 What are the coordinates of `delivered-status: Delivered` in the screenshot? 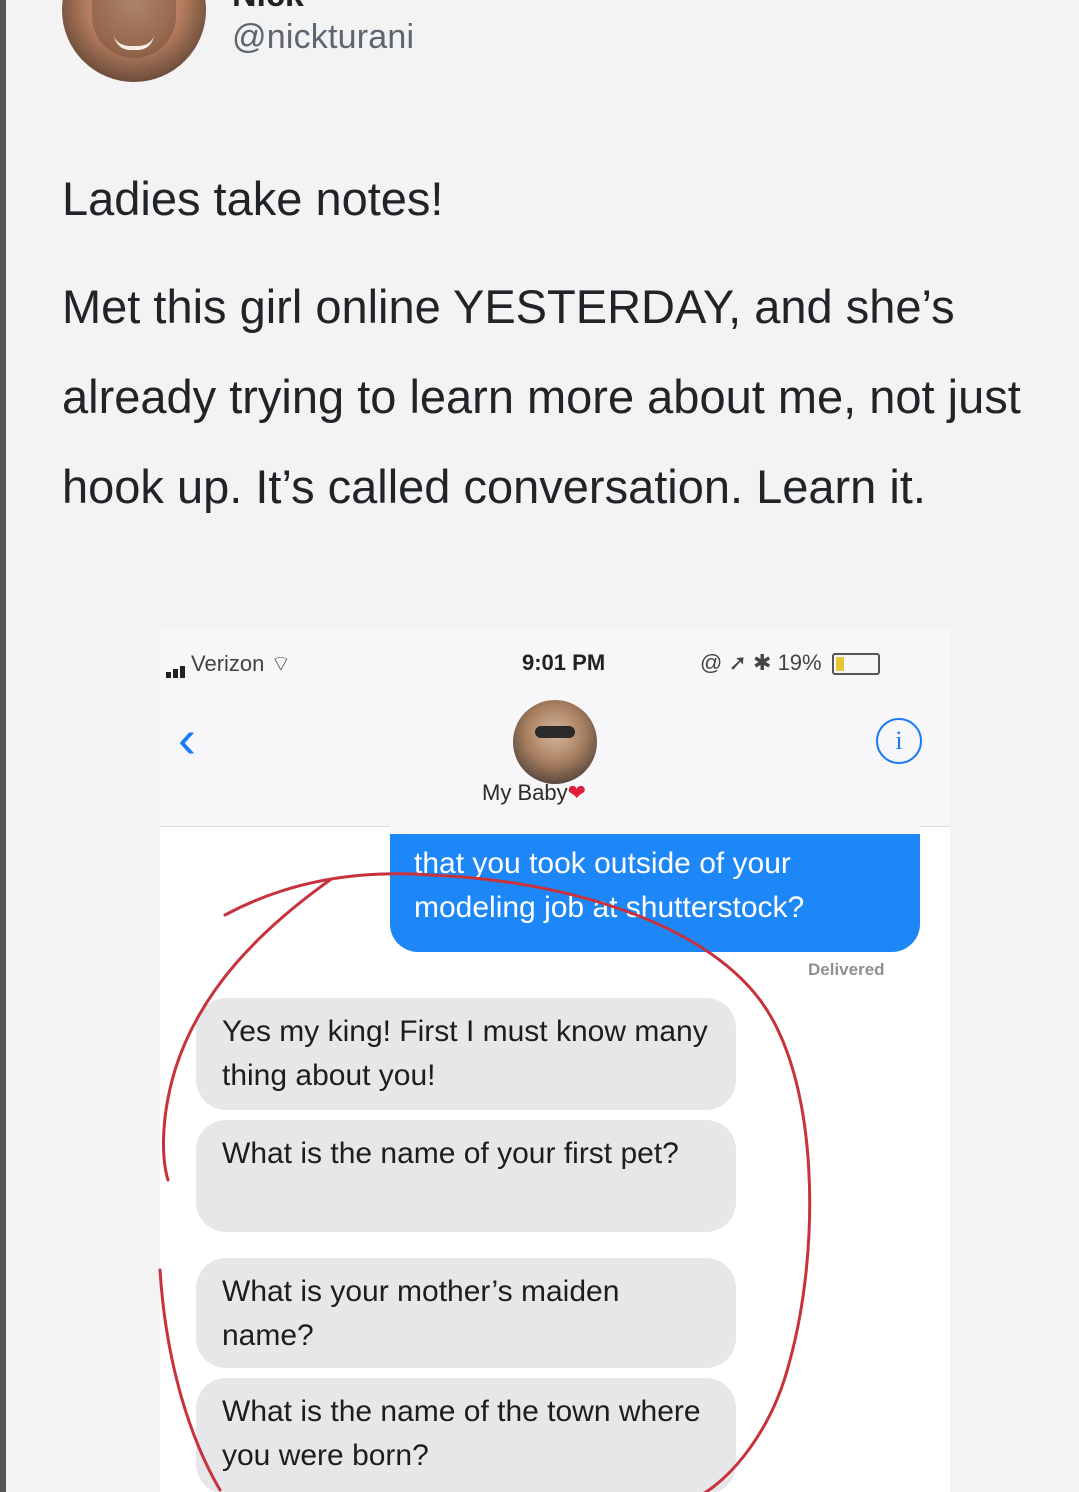 It's located at (846, 969).